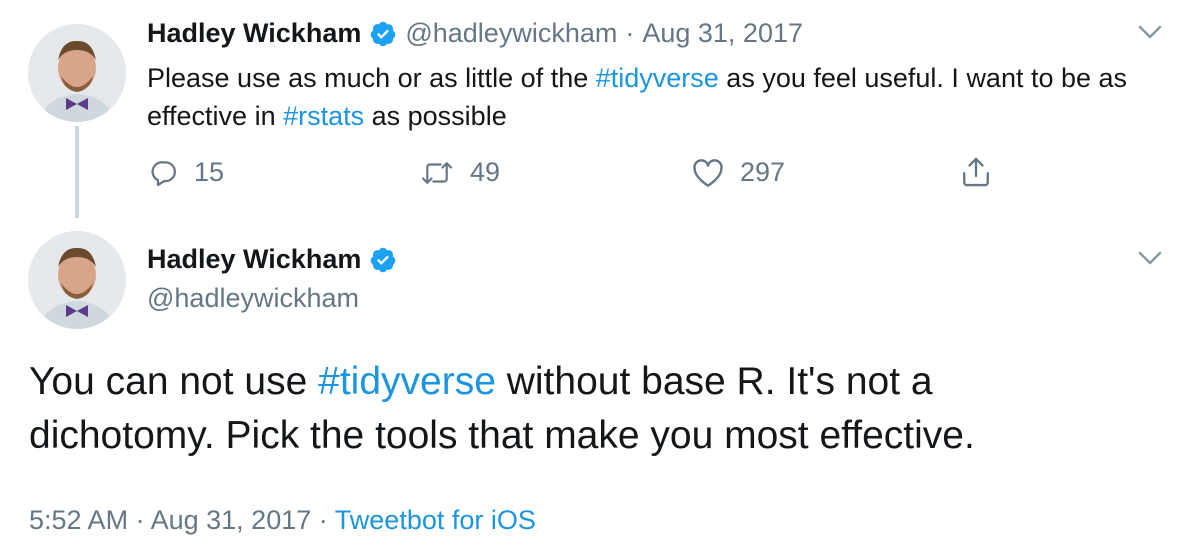 The image size is (1194, 556). I want to click on reply-count: 15, so click(209, 172).